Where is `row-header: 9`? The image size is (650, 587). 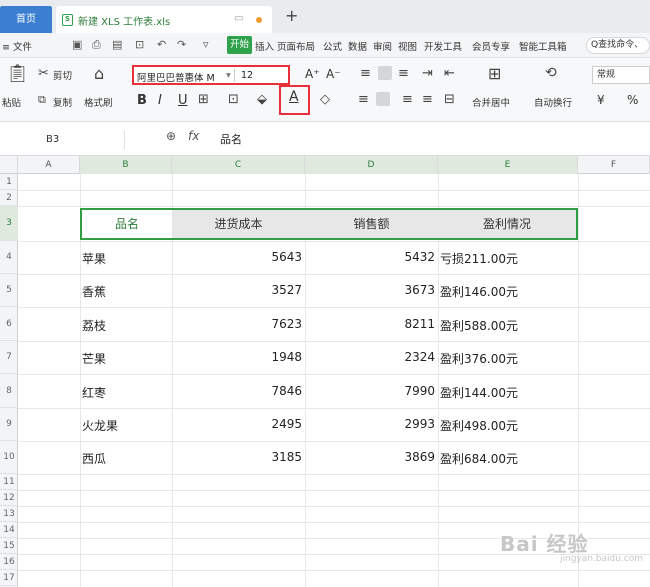 row-header: 9 is located at coordinates (9, 424).